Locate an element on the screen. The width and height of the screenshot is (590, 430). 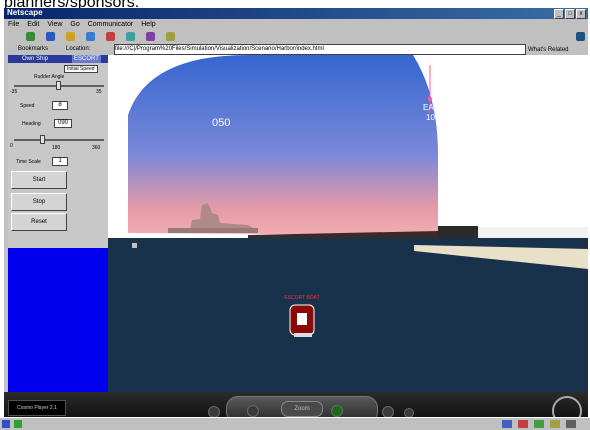
navigation-toolbar is located at coordinates (296, 37).